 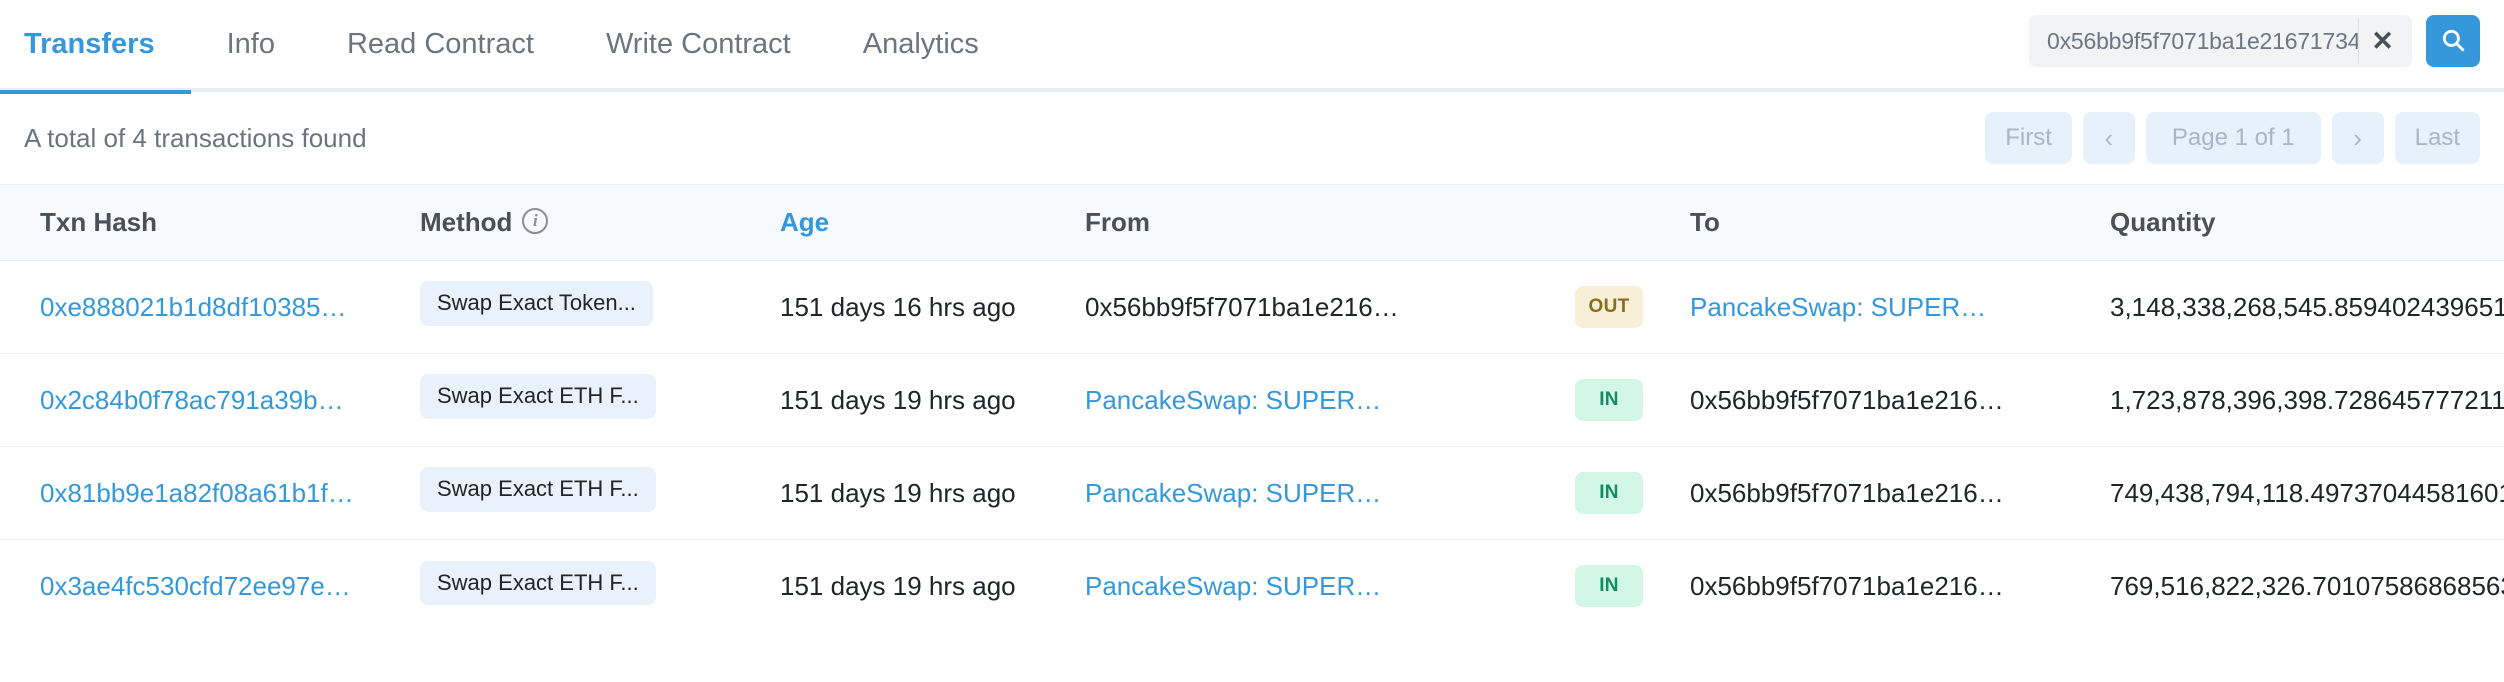 What do you see at coordinates (2307, 222) in the screenshot?
I see `column-header-quantity: Quantity` at bounding box center [2307, 222].